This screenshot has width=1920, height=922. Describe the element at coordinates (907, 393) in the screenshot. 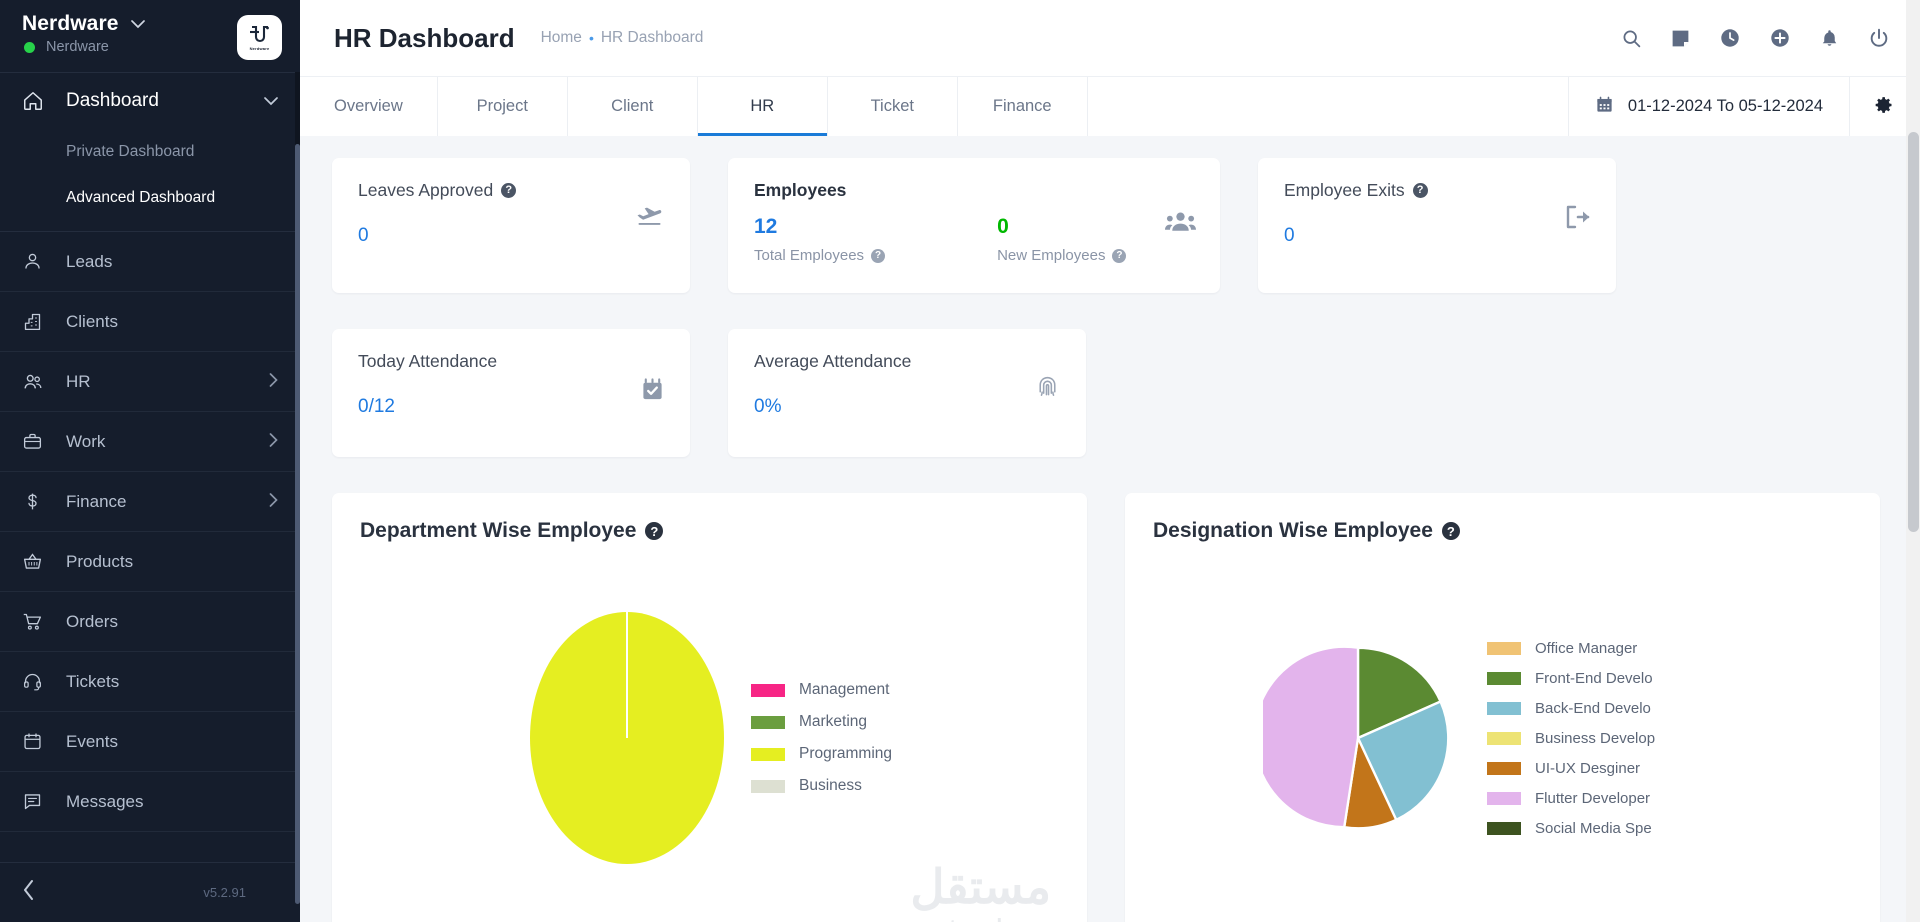

I see `card-average-attendance: Average Attendance 0%` at that location.